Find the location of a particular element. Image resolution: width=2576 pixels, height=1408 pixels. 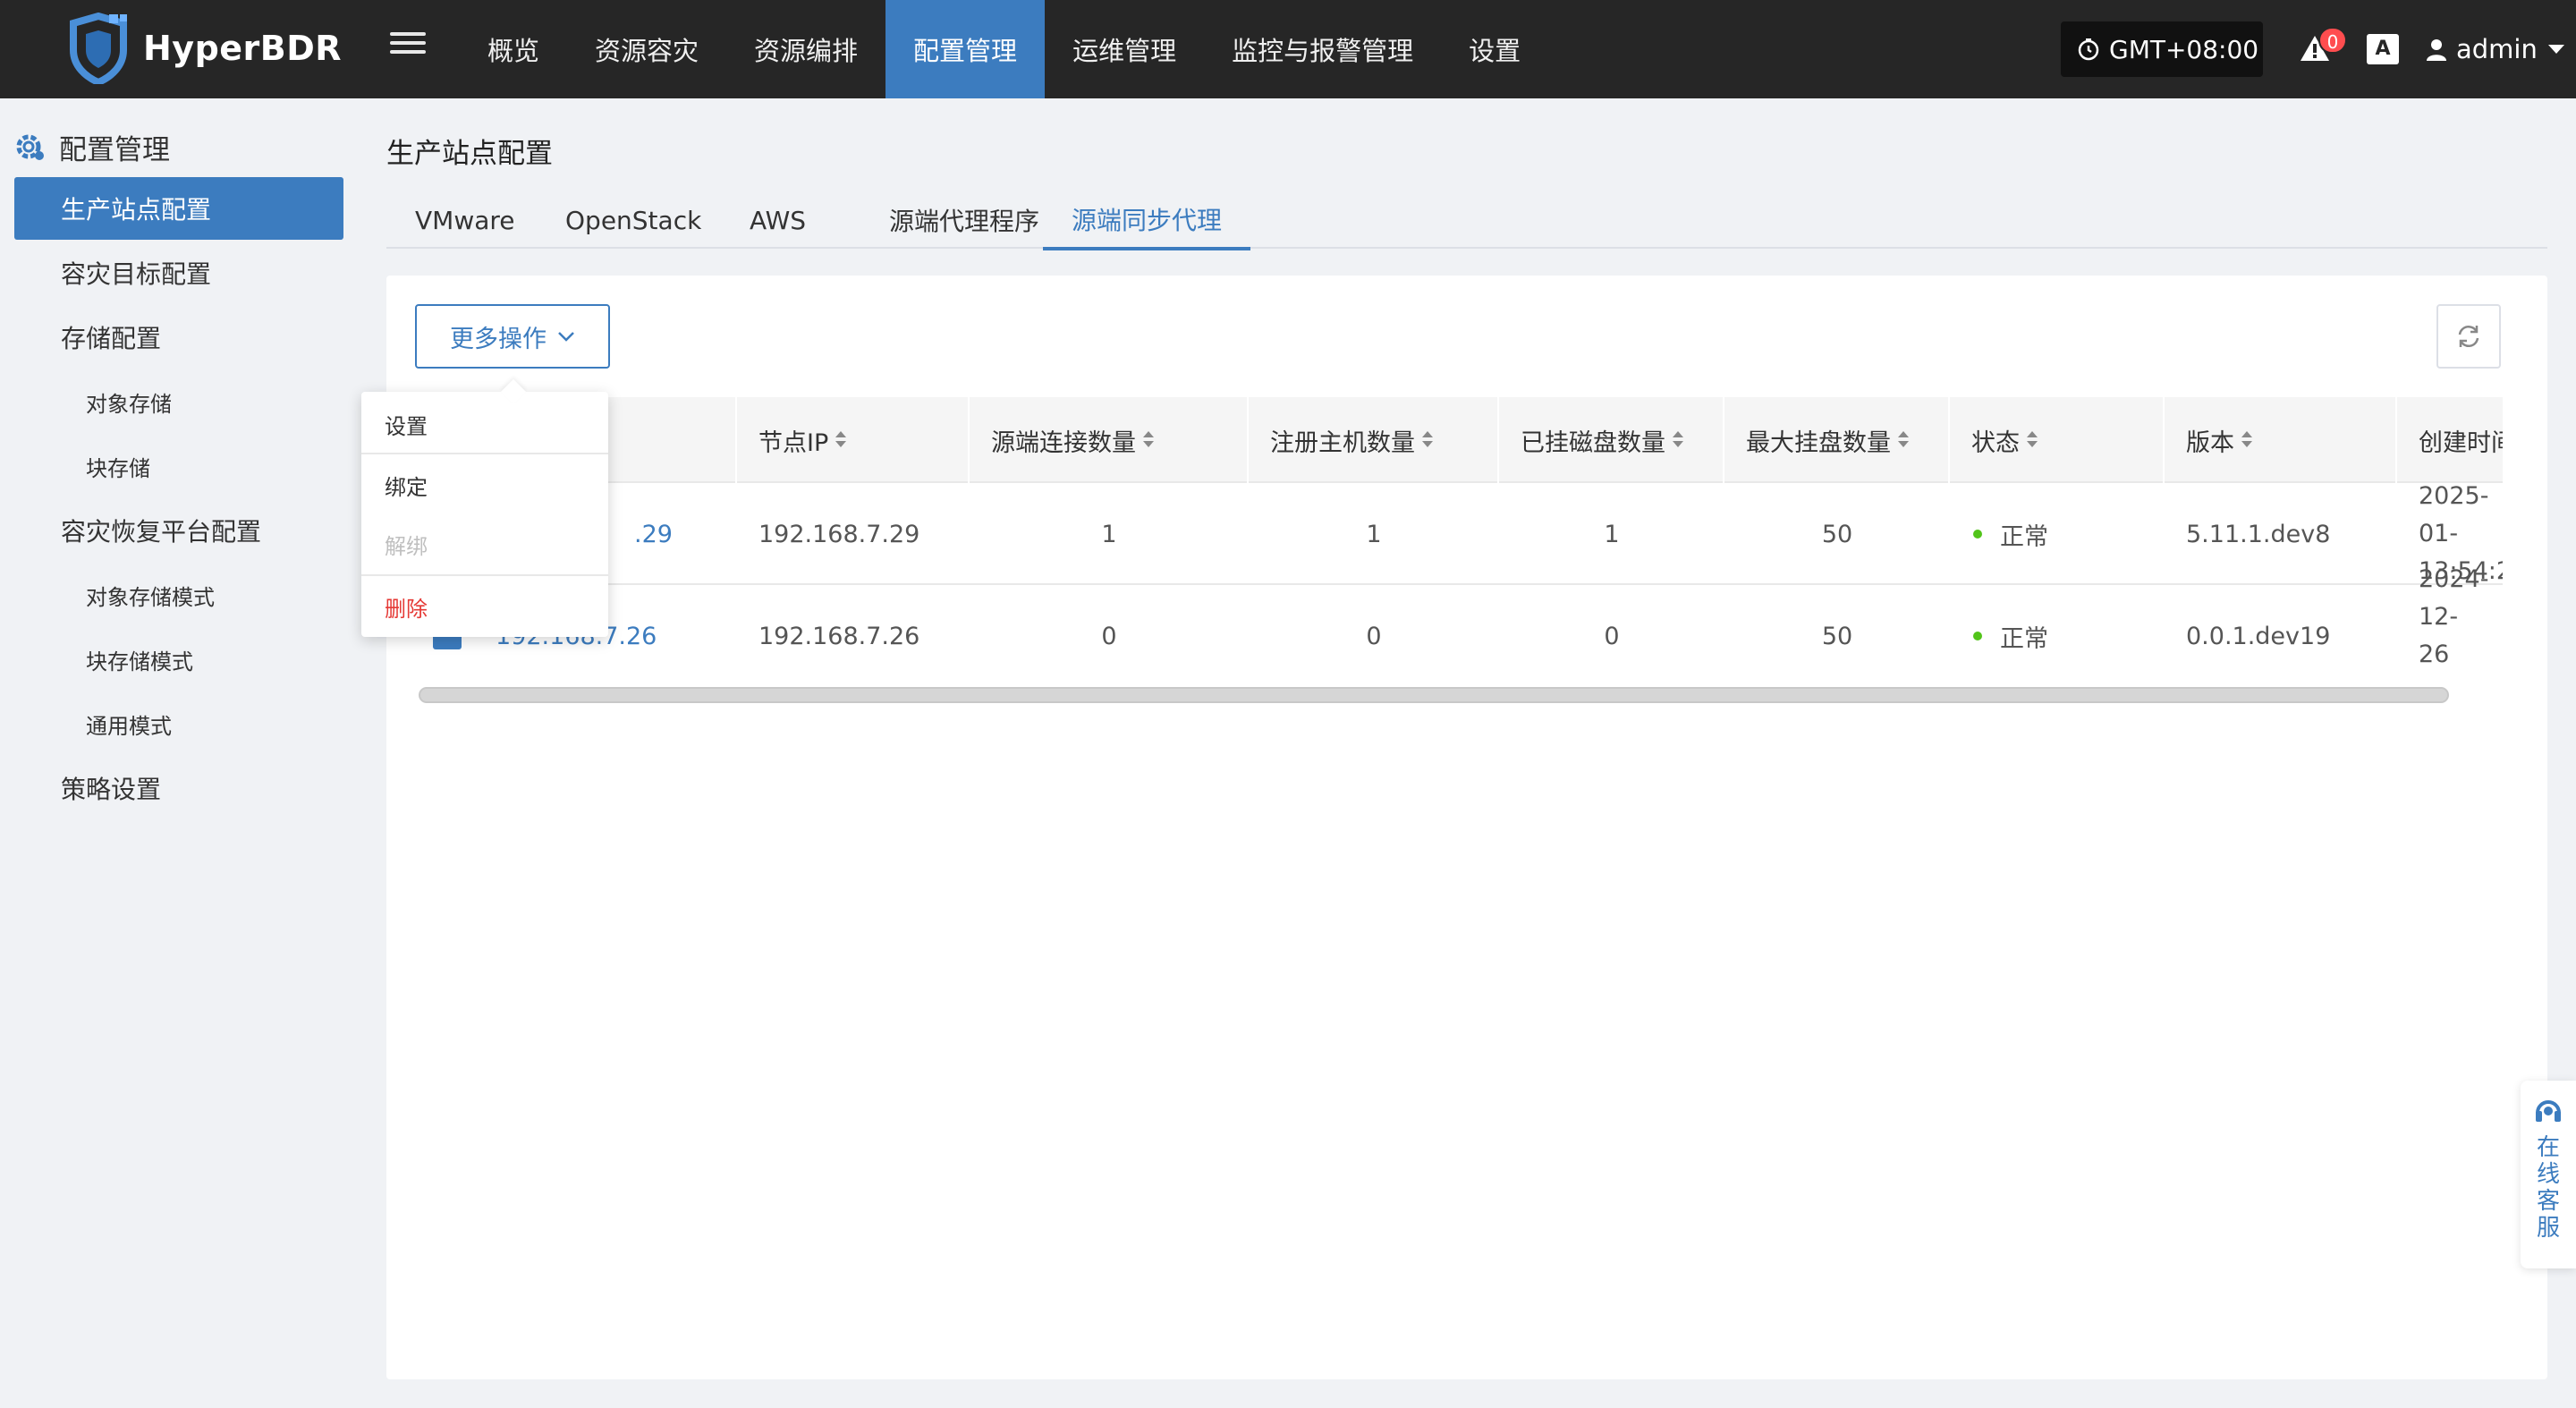

online-service-widget: 在线客服 is located at coordinates (2548, 1174).